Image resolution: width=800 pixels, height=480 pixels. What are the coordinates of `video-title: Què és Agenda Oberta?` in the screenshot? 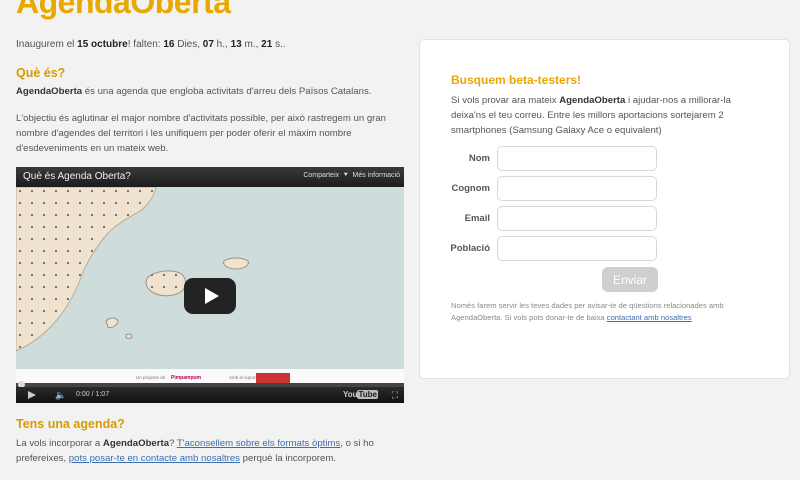 It's located at (77, 176).